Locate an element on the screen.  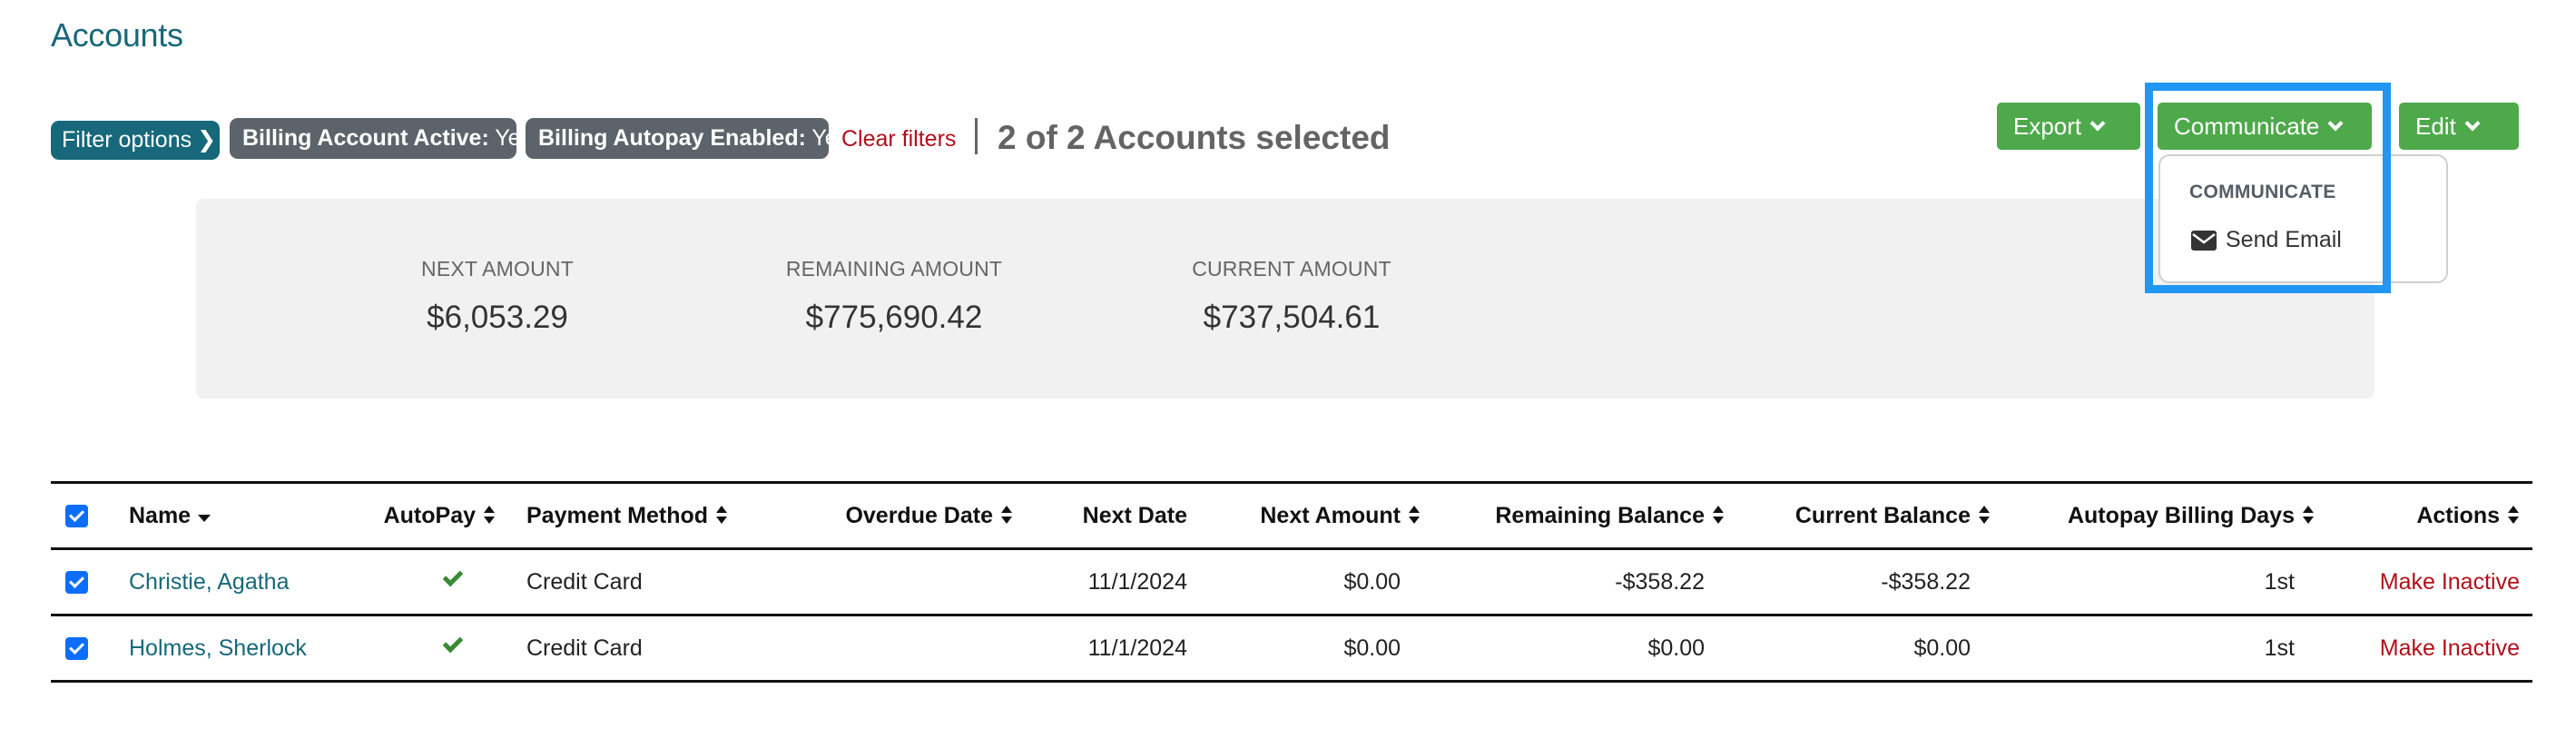
column-header-payment-method: Payment Method is located at coordinates (627, 516).